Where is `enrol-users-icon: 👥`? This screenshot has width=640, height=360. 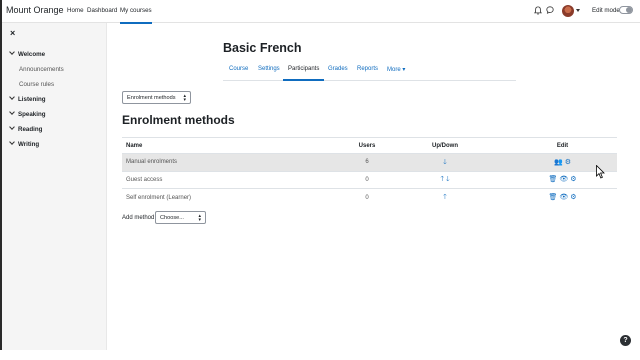
enrol-users-icon: 👥 is located at coordinates (558, 162).